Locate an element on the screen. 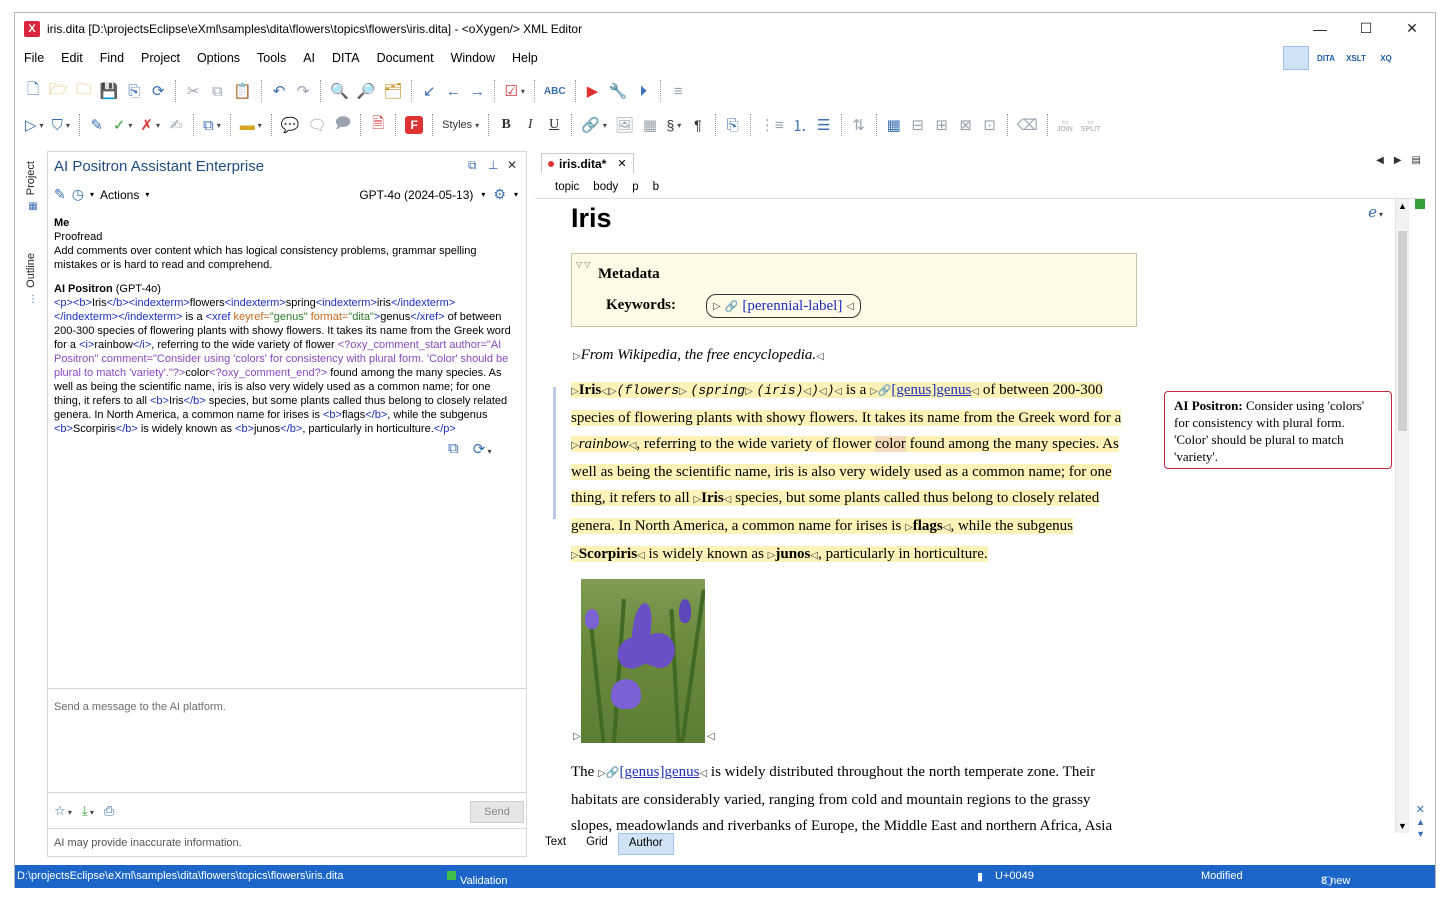 Image resolution: width=1450 pixels, height=900 pixels. new-chat-icon: ✎ is located at coordinates (60, 194).